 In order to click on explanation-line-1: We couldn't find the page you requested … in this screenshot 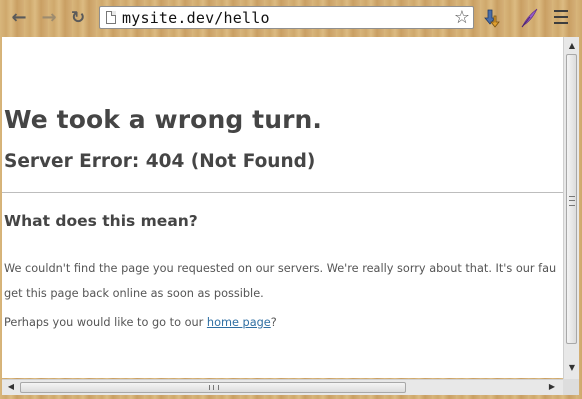, I will do `click(280, 268)`.